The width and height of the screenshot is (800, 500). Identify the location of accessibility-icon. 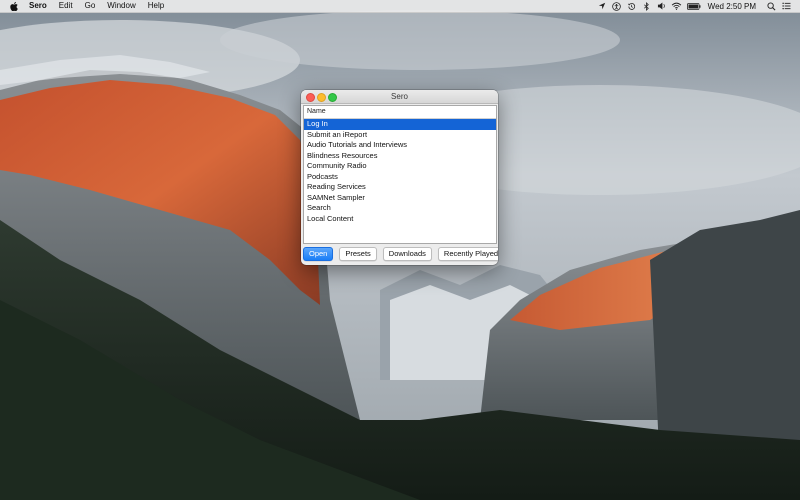
(617, 6).